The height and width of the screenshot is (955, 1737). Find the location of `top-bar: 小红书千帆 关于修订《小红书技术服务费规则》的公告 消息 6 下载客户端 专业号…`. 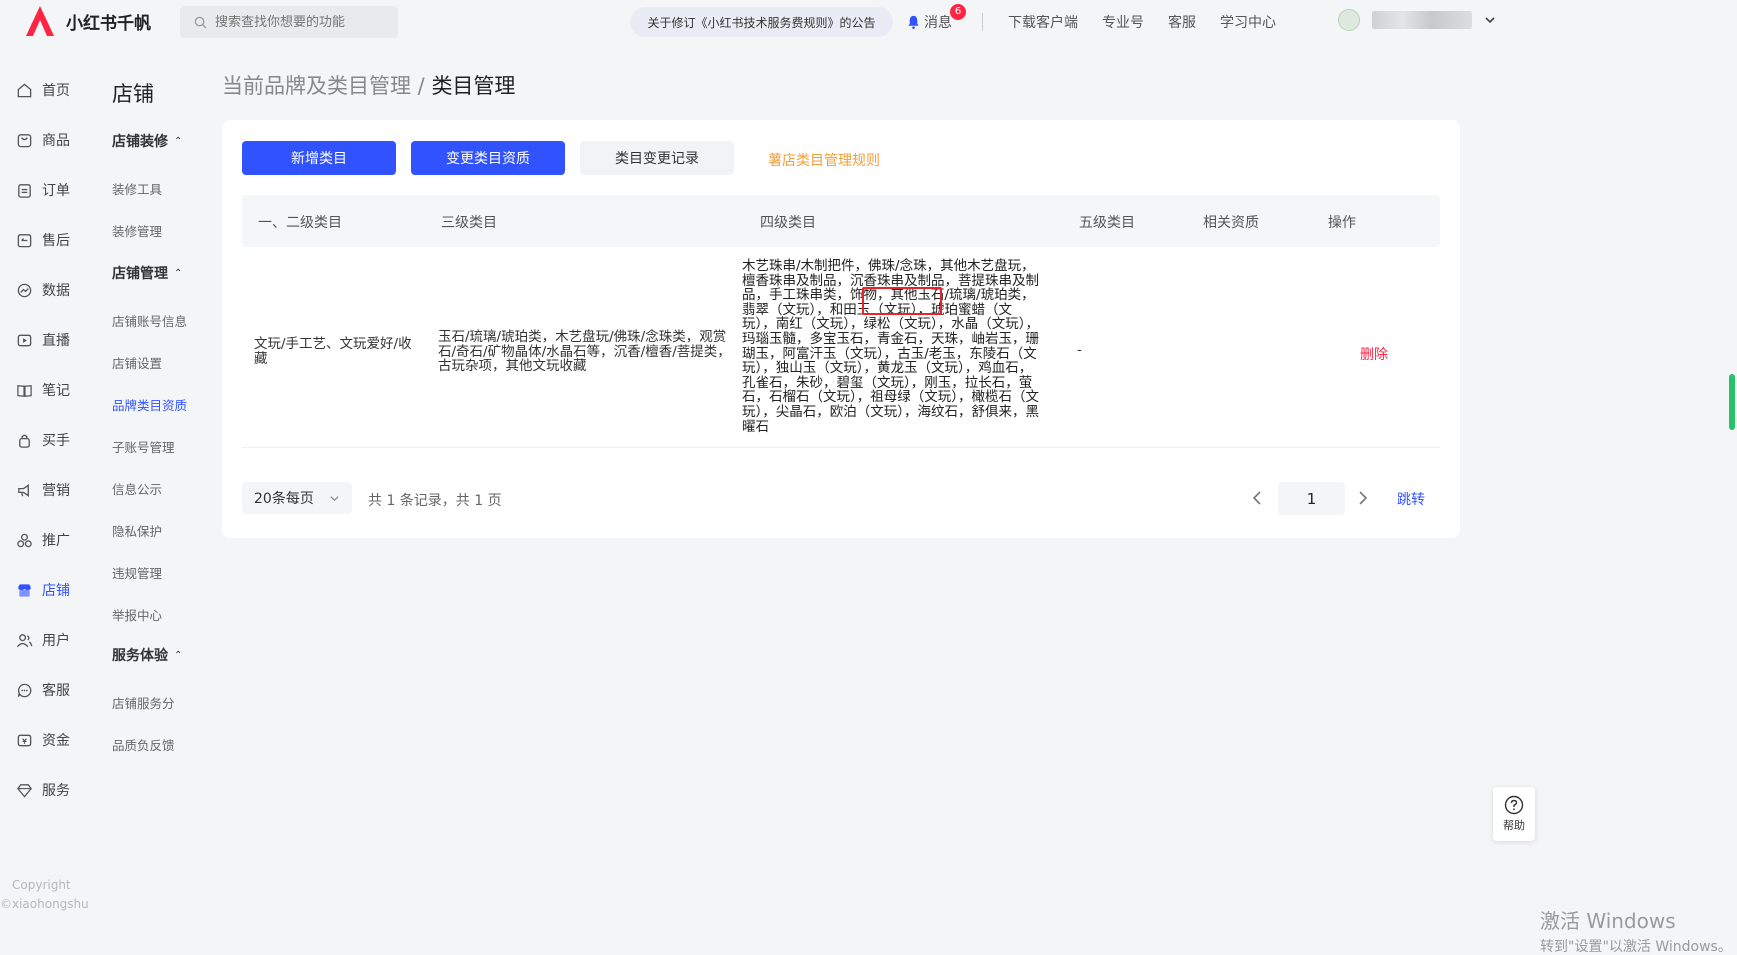

top-bar: 小红书千帆 关于修订《小红书技术服务费规则》的公告 消息 6 下载客户端 专业号… is located at coordinates (868, 22).